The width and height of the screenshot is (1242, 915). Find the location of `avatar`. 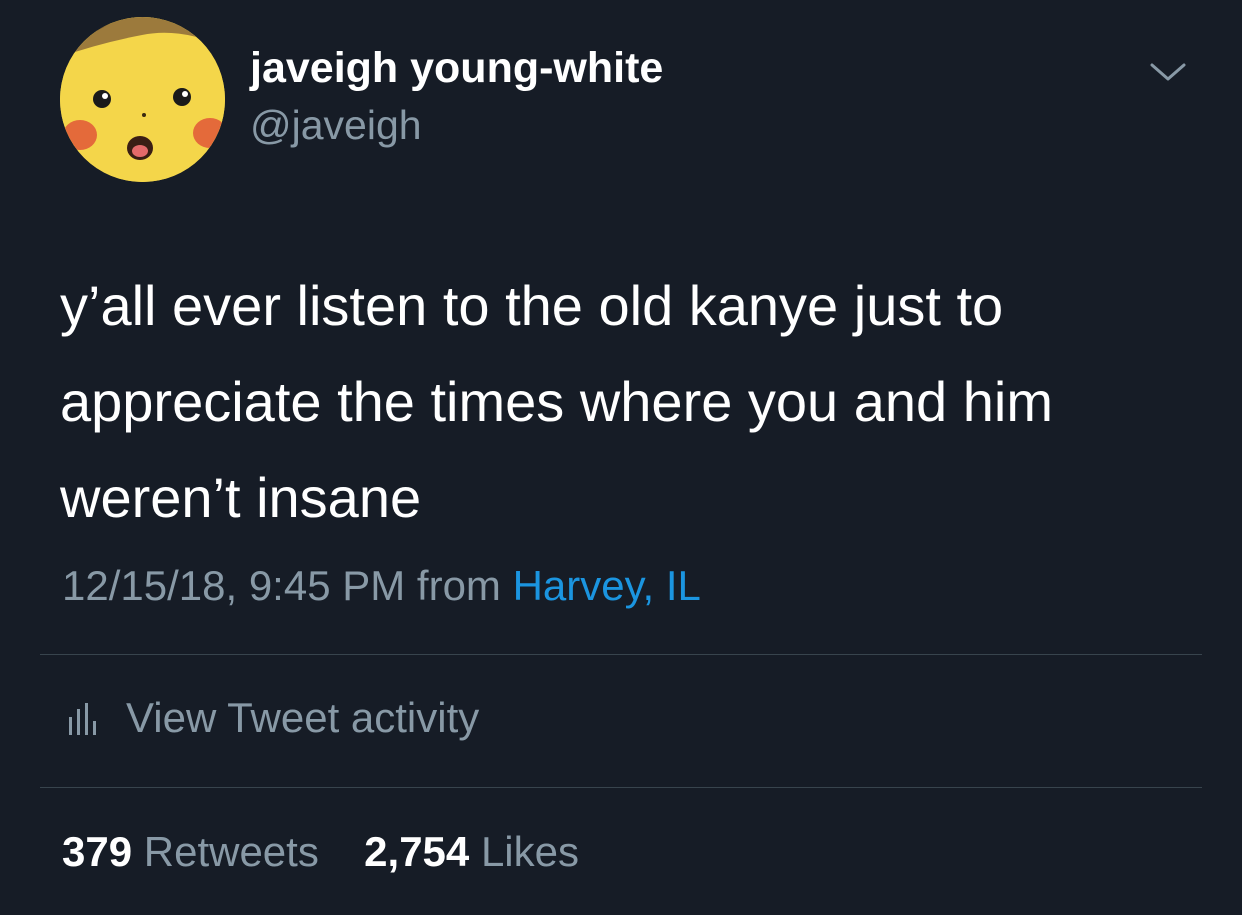

avatar is located at coordinates (142, 99).